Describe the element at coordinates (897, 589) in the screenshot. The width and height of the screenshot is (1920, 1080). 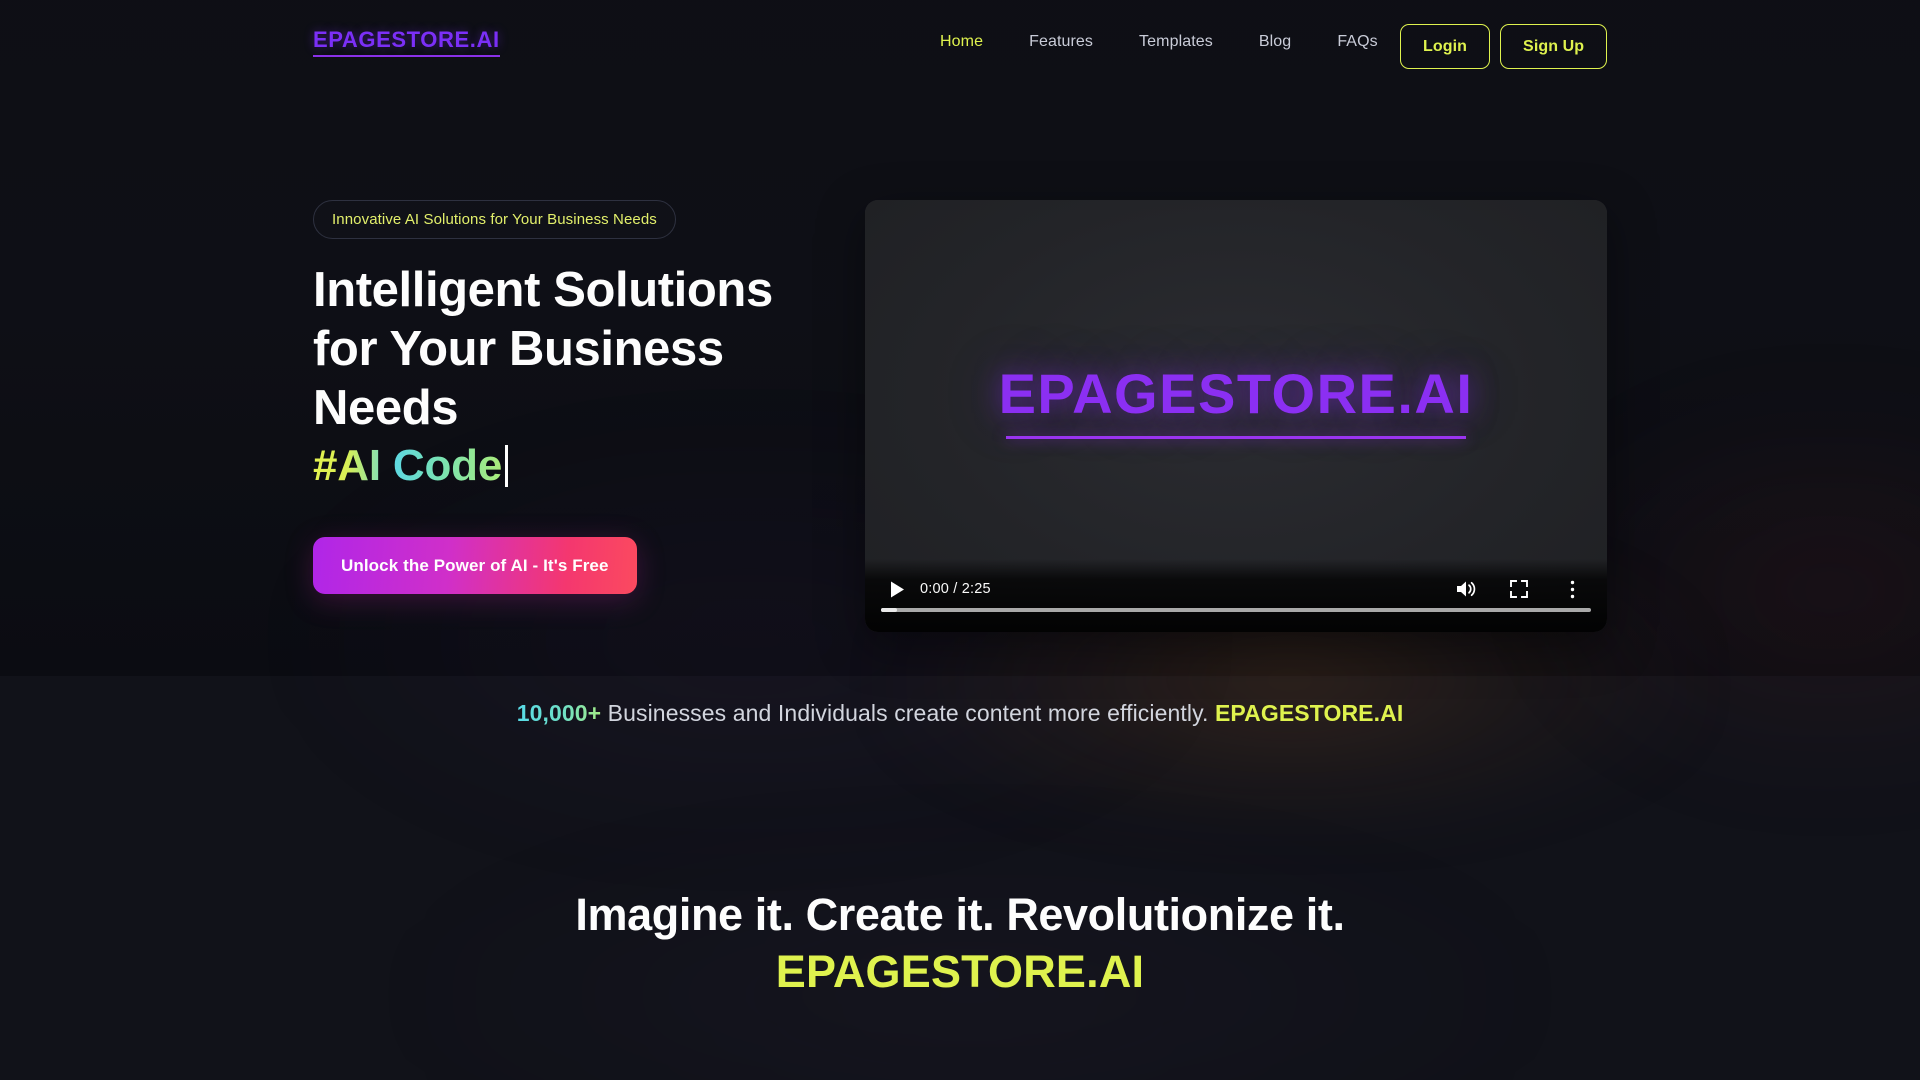
I see `video-play-button` at that location.